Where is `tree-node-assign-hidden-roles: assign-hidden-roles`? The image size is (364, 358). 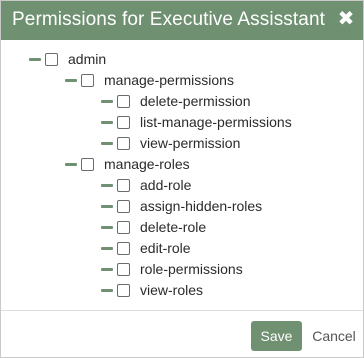 tree-node-assign-hidden-roles: assign-hidden-roles is located at coordinates (181, 206).